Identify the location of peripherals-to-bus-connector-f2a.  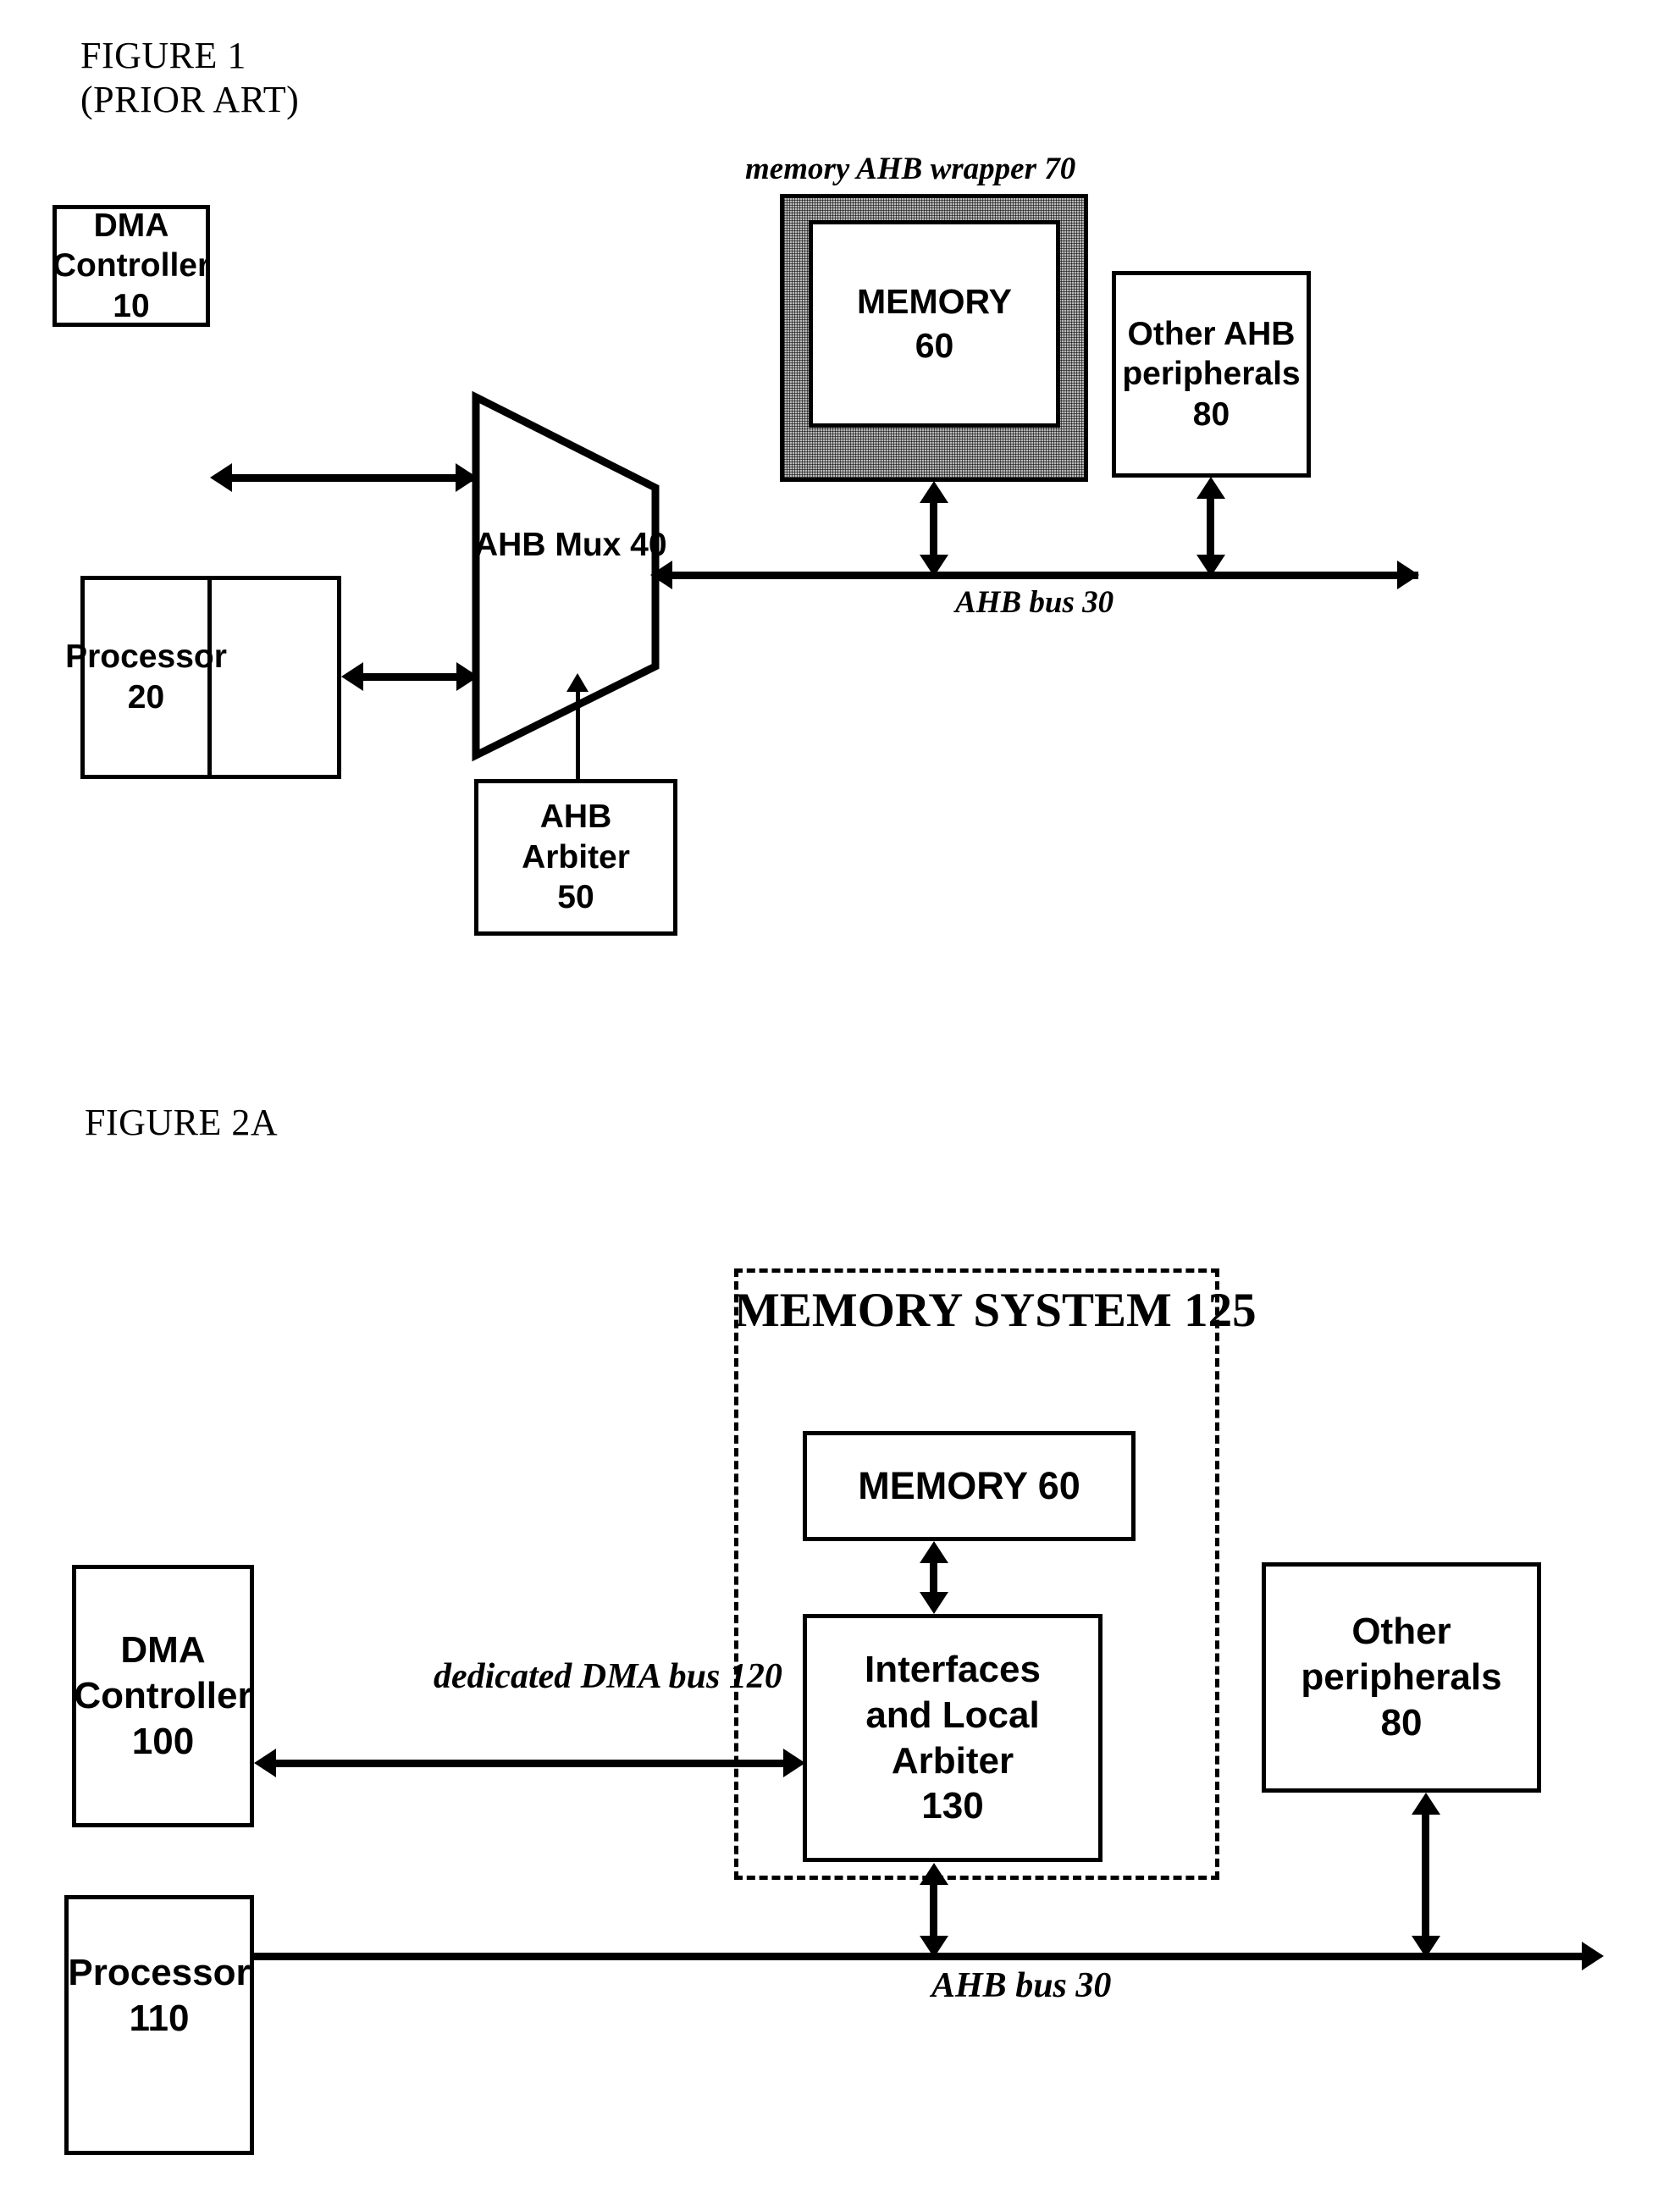
(1425, 1879).